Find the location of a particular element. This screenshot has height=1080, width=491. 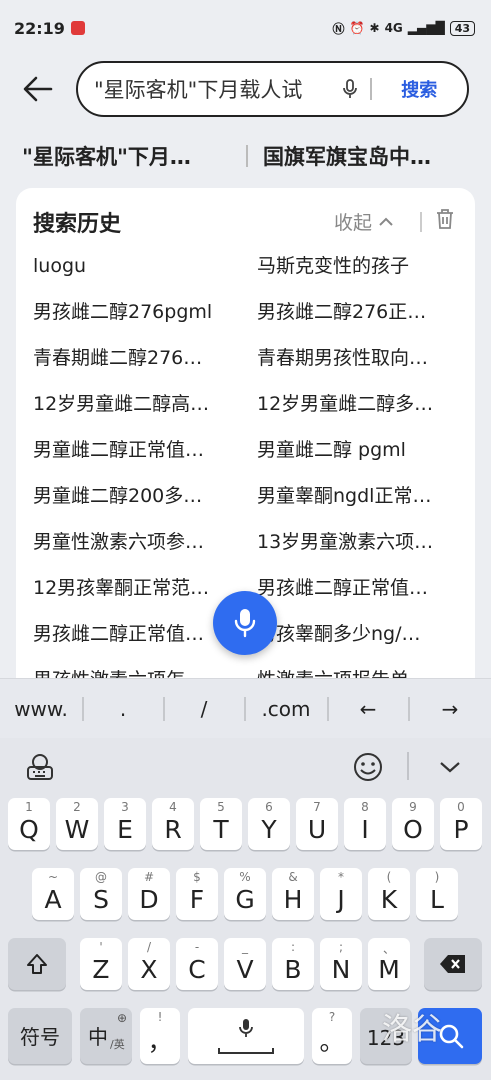

key-b: : B is located at coordinates (293, 964).